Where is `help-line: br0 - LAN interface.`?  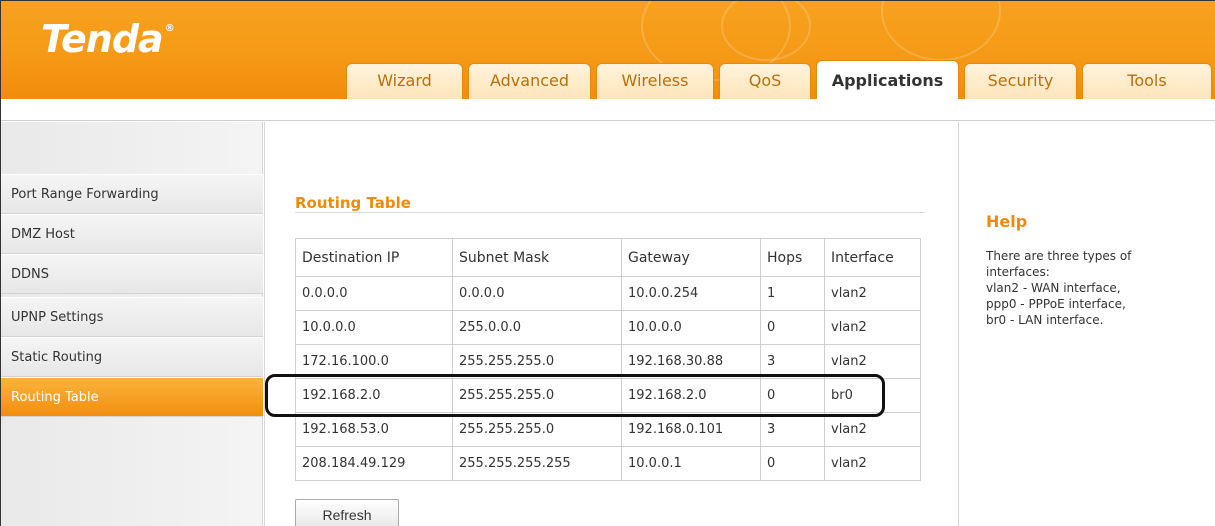
help-line: br0 - LAN interface. is located at coordinates (1045, 320).